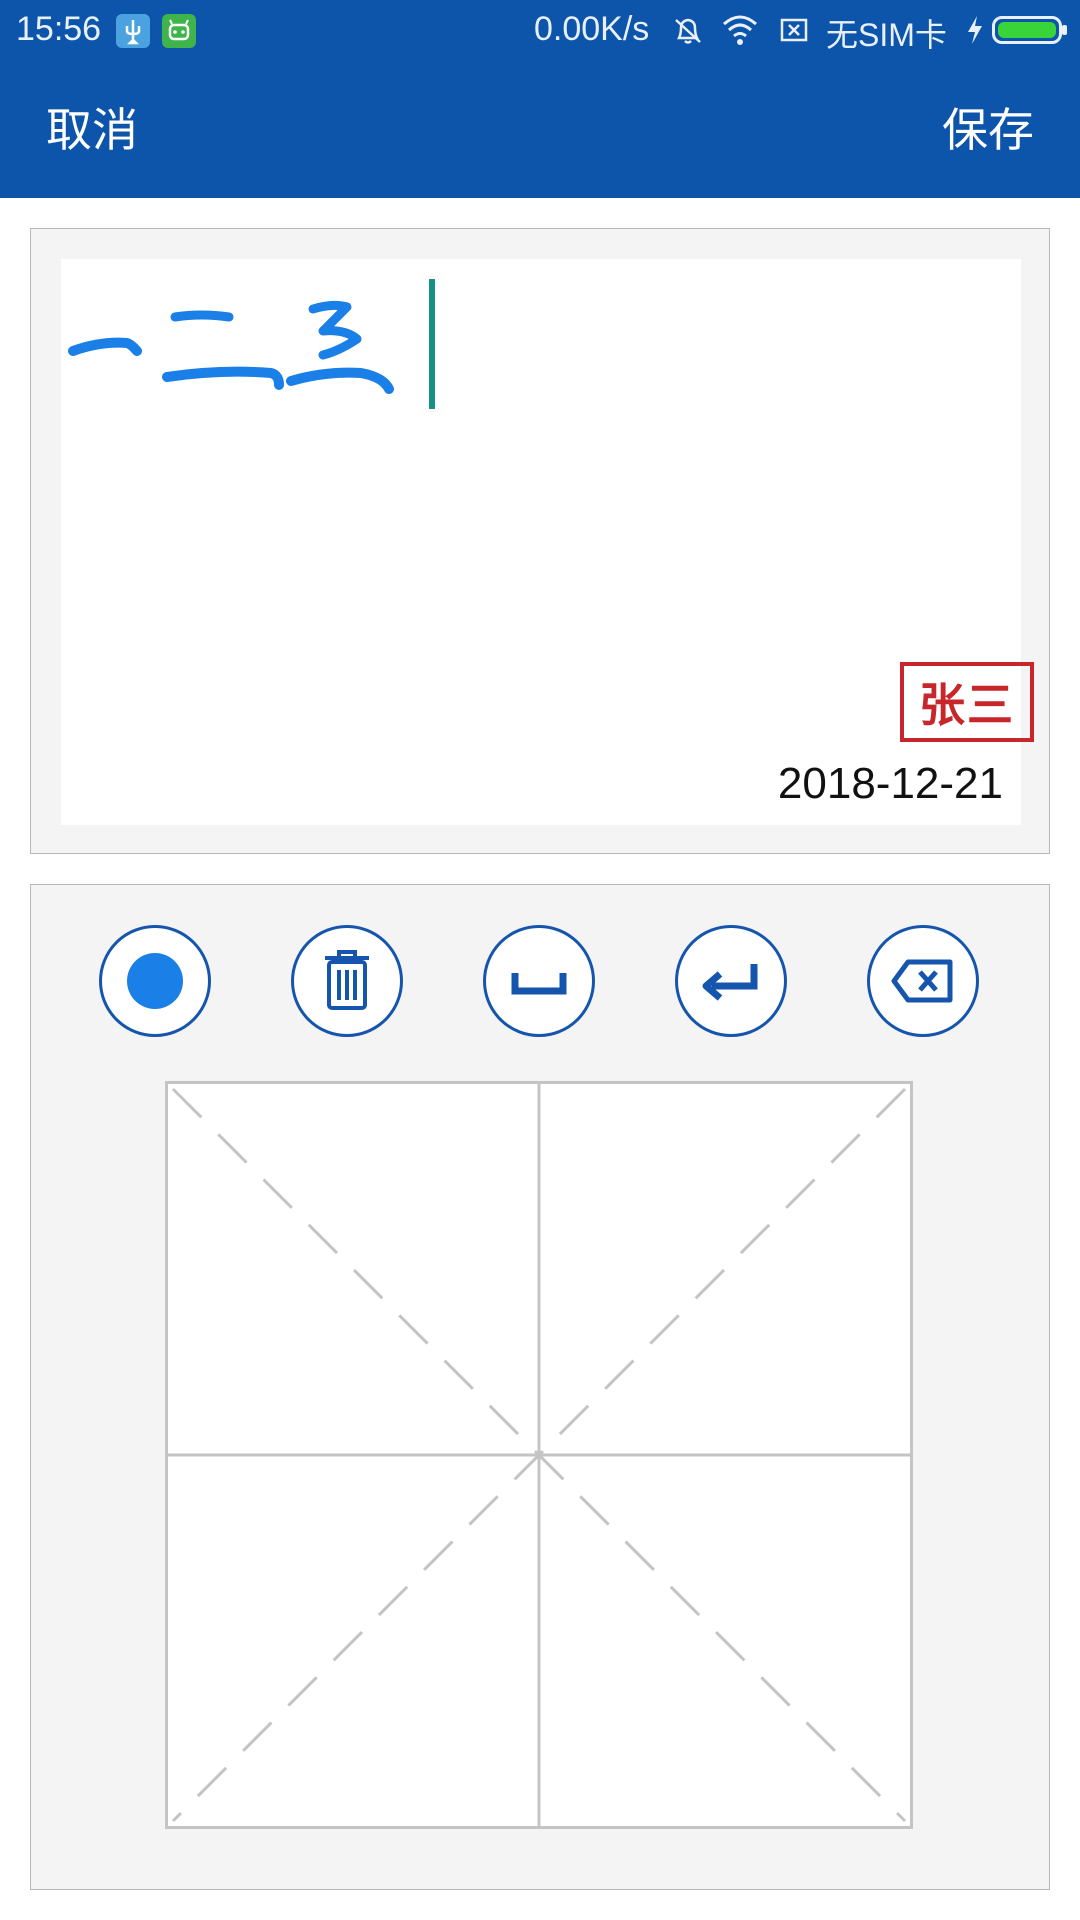  I want to click on signature-stamp: 张三, so click(967, 702).